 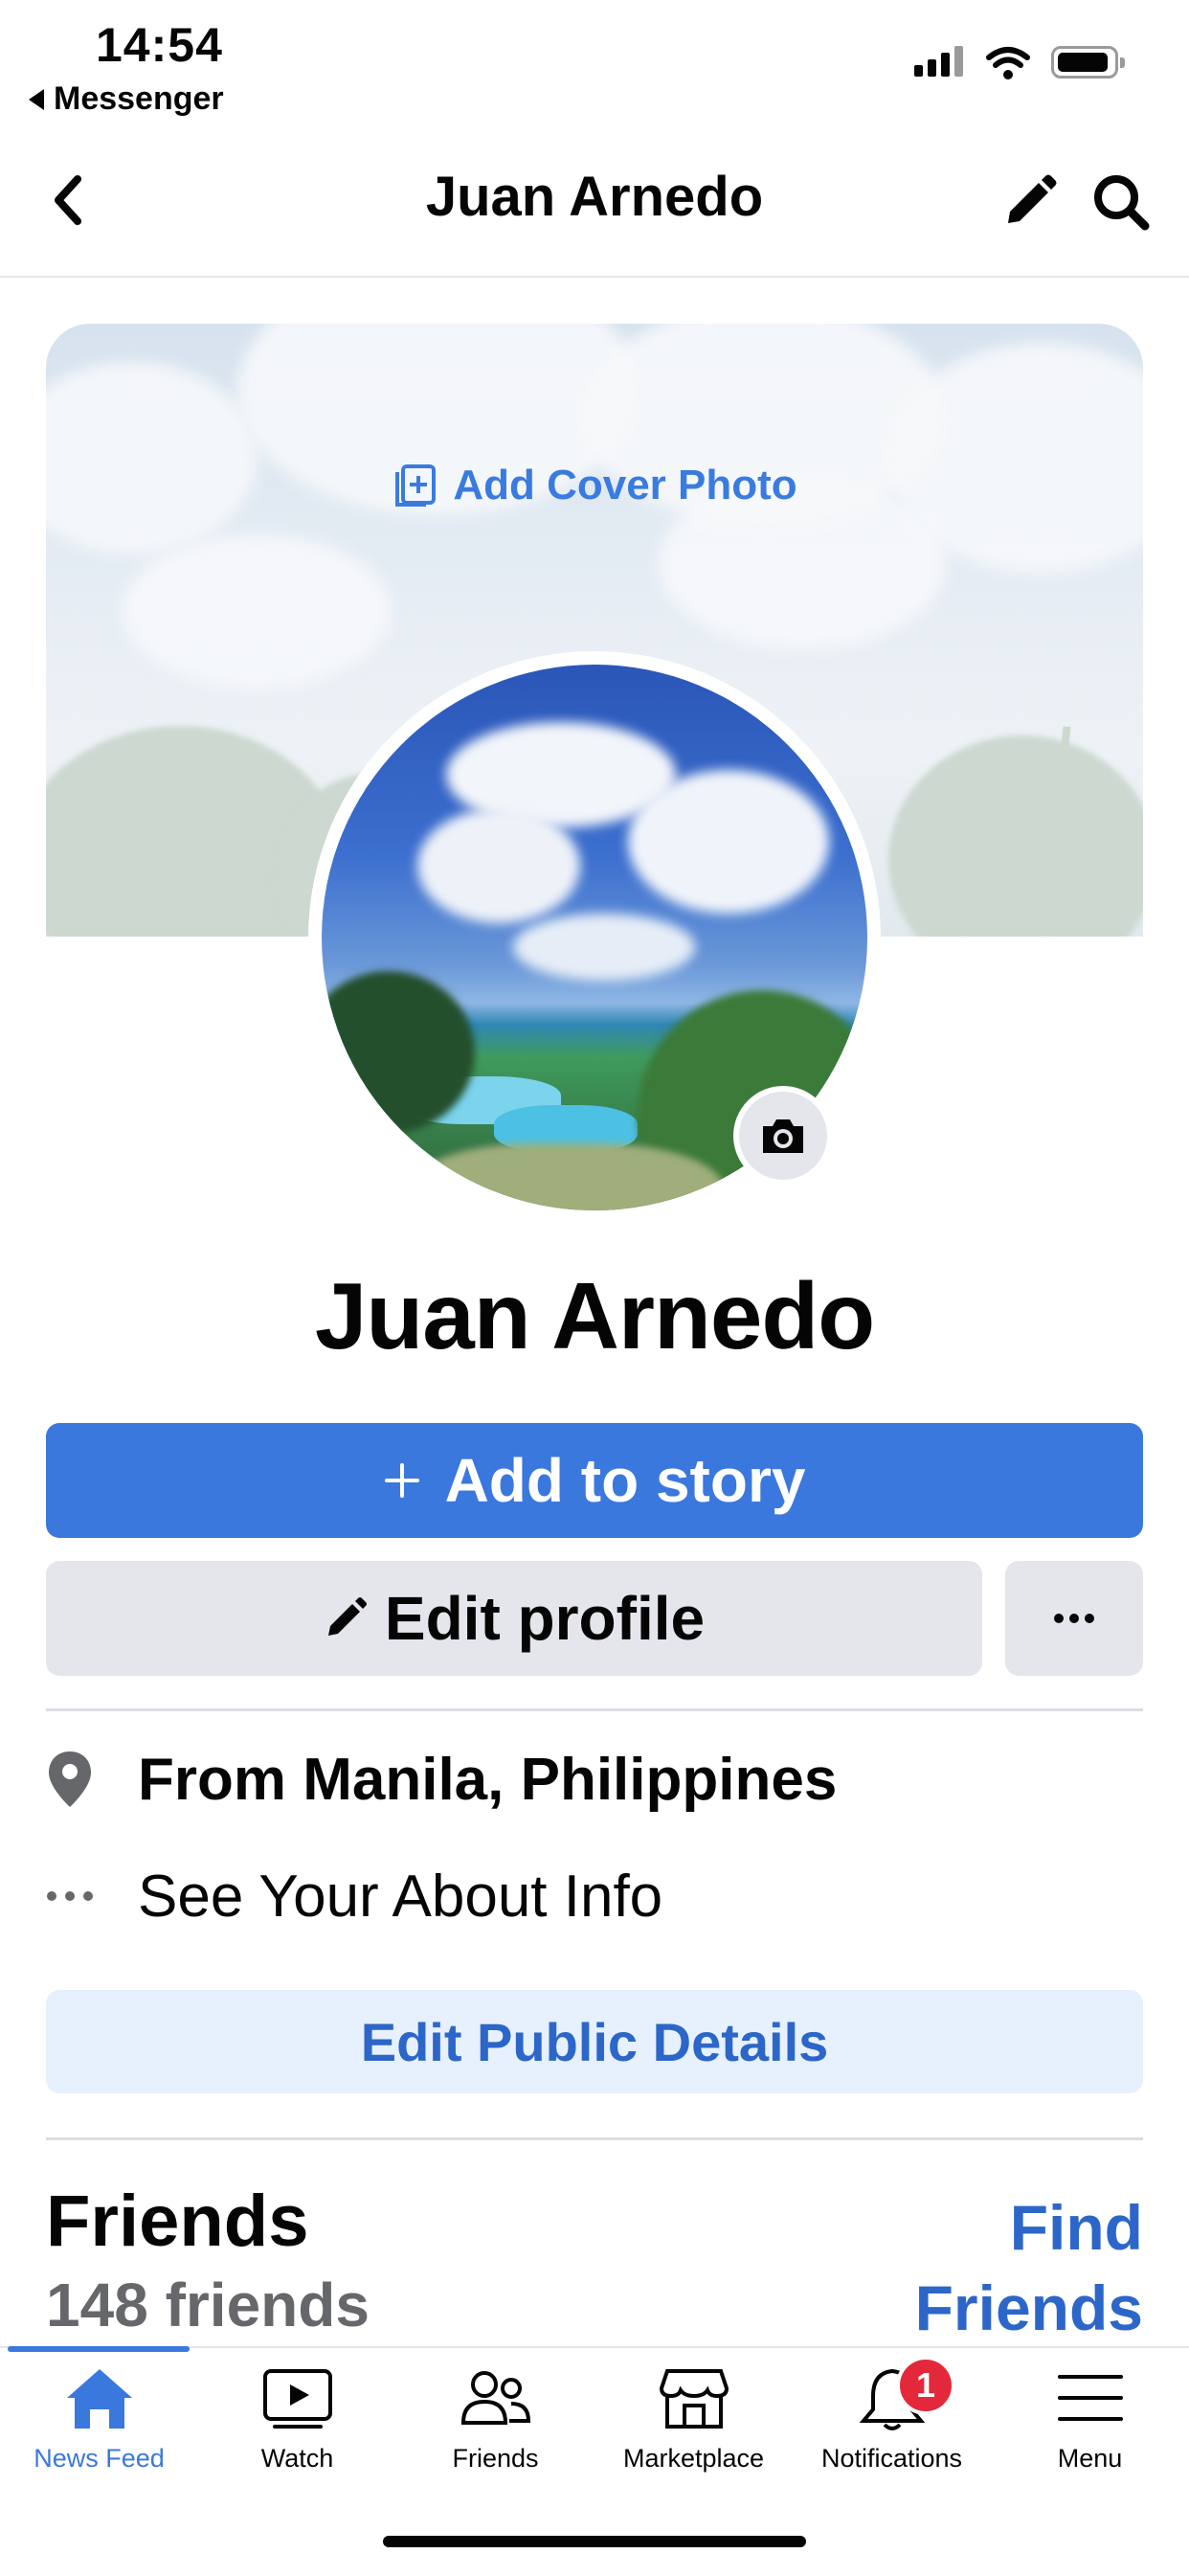 I want to click on find-friends-line1: Find, so click(x=1076, y=2227).